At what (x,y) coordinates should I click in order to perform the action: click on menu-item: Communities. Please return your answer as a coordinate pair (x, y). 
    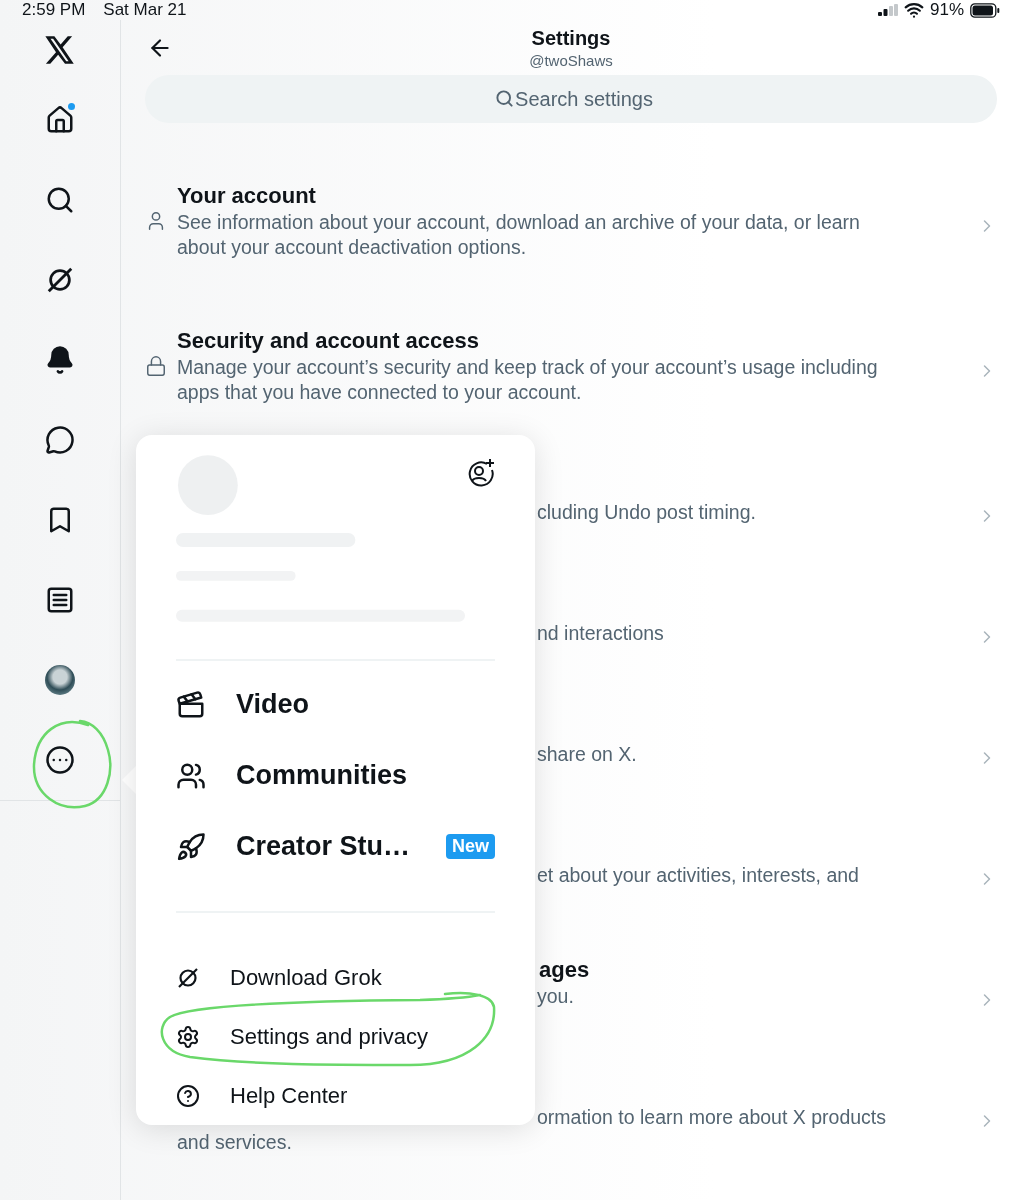
    Looking at the image, I should click on (335, 776).